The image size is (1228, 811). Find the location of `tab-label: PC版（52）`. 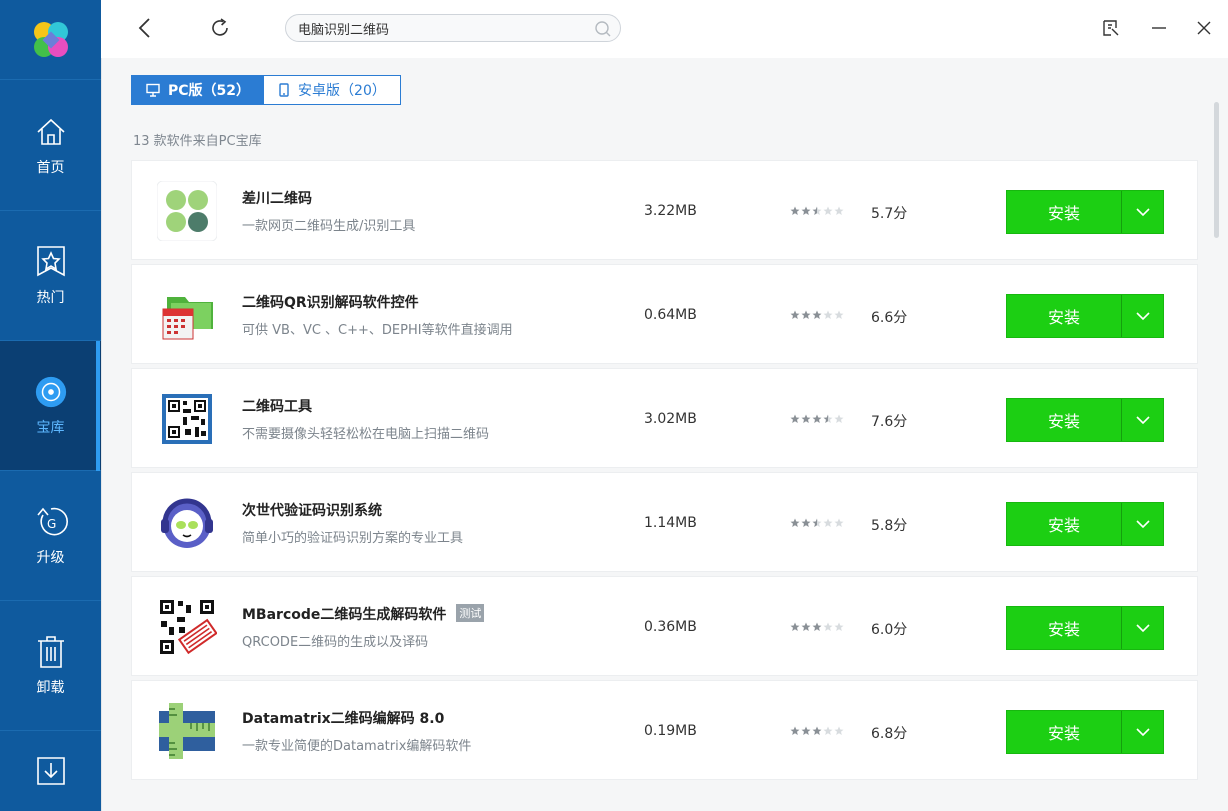

tab-label: PC版（52） is located at coordinates (209, 91).